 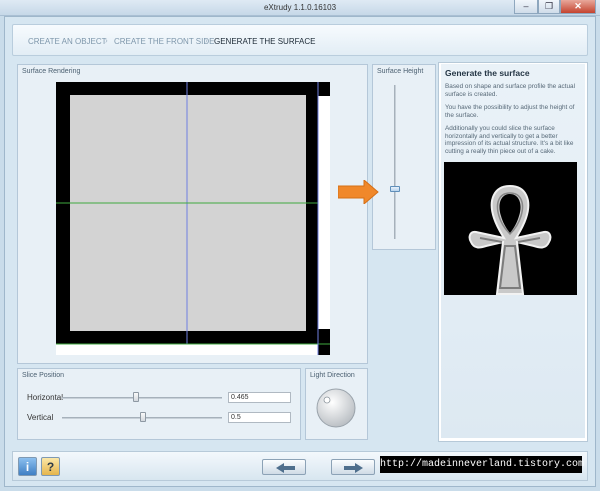 What do you see at coordinates (395, 189) in the screenshot?
I see `surface-height-slider-thumb` at bounding box center [395, 189].